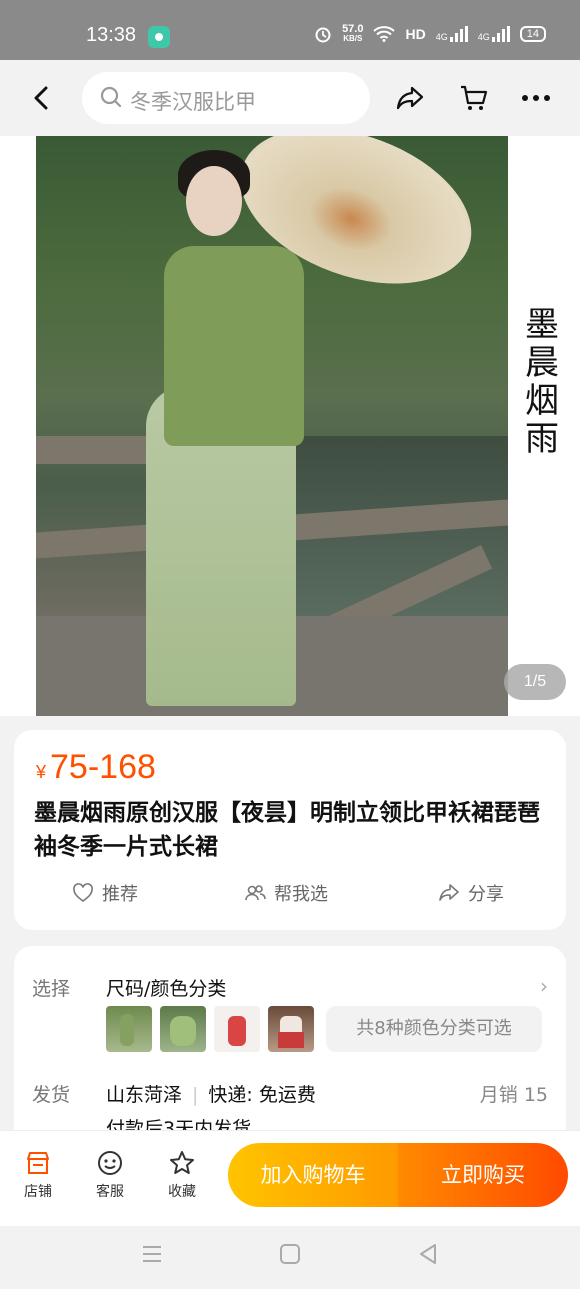  What do you see at coordinates (38, 1175) in the screenshot?
I see `store-button: 店铺` at bounding box center [38, 1175].